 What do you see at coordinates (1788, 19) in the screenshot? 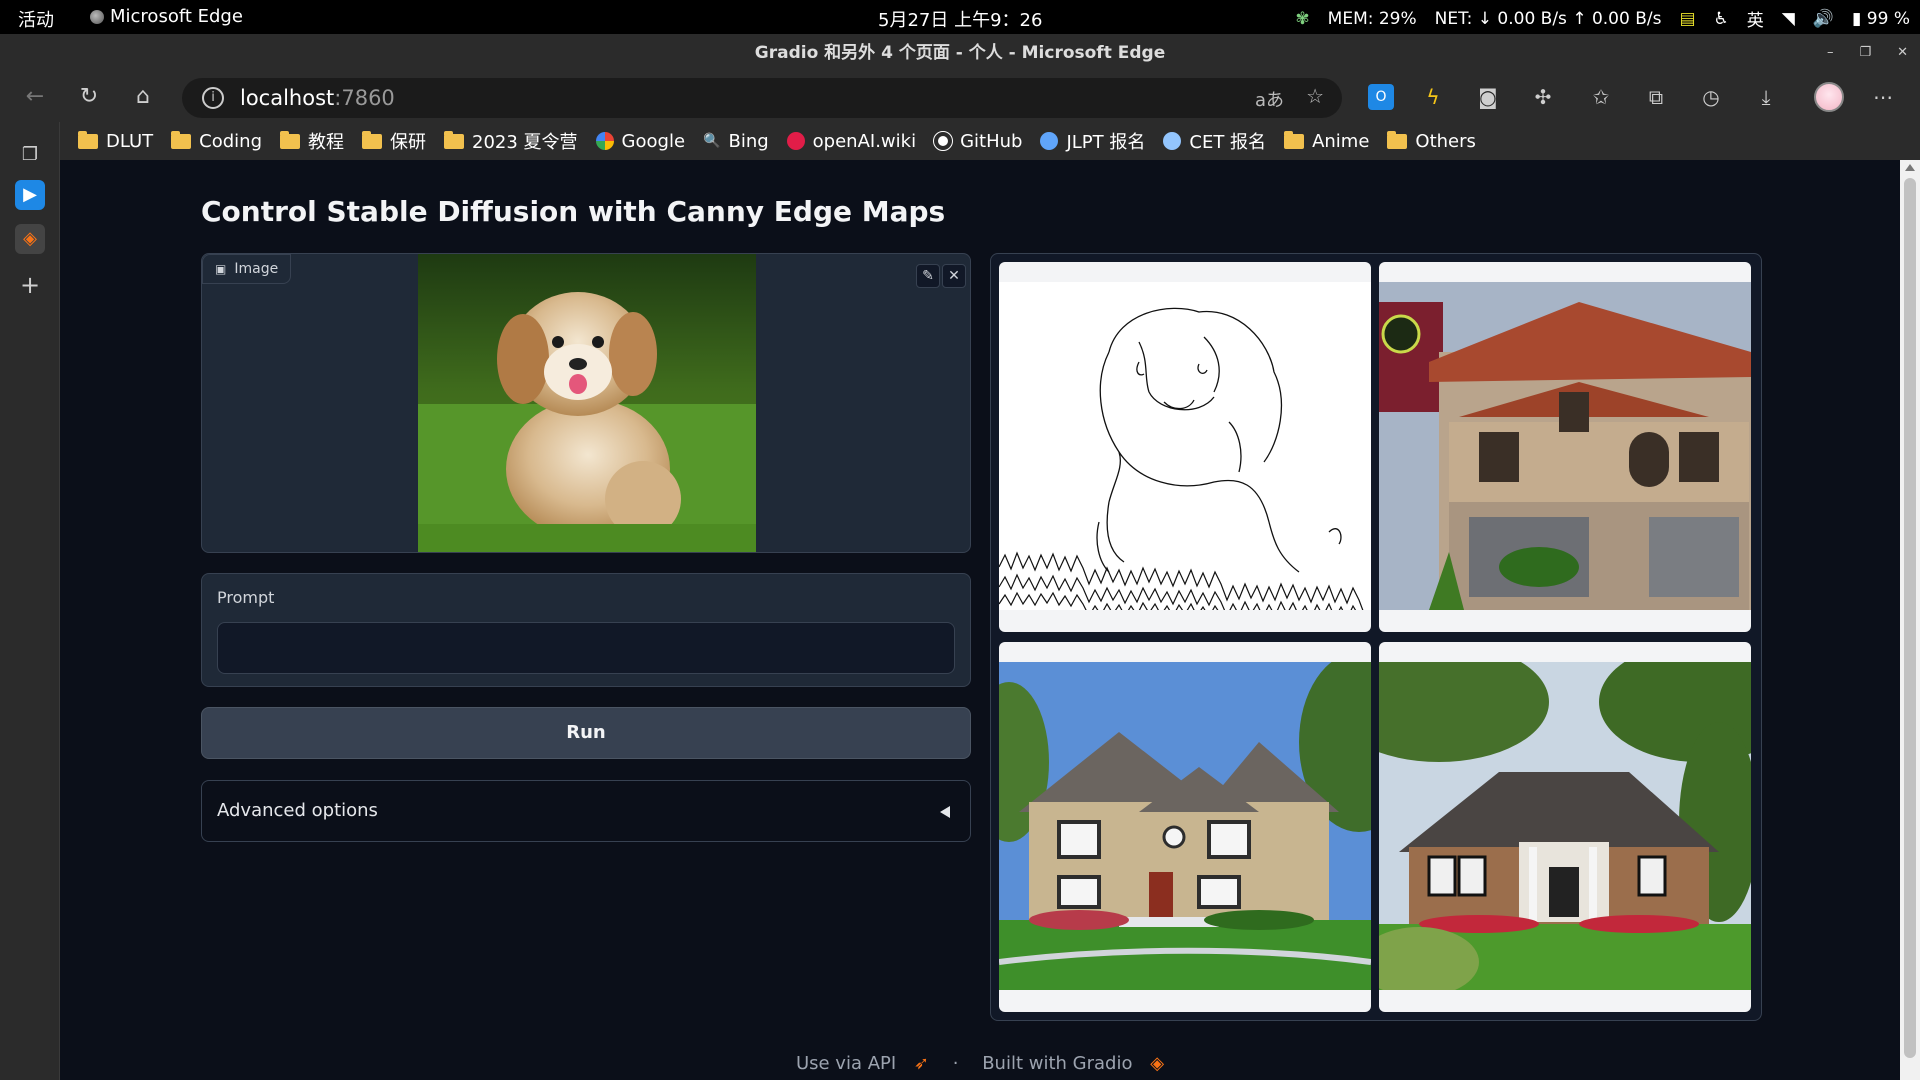
I see `wifi-icon: ◥` at bounding box center [1788, 19].